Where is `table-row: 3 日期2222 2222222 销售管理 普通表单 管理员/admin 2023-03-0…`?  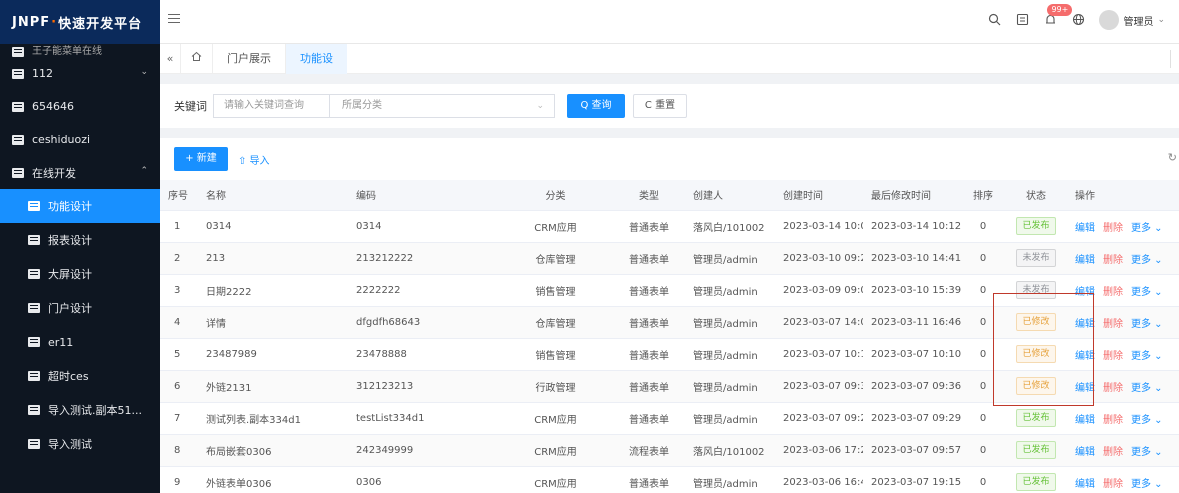 table-row: 3 日期2222 2222222 销售管理 普通表单 管理员/admin 2023-03-0… is located at coordinates (669, 290).